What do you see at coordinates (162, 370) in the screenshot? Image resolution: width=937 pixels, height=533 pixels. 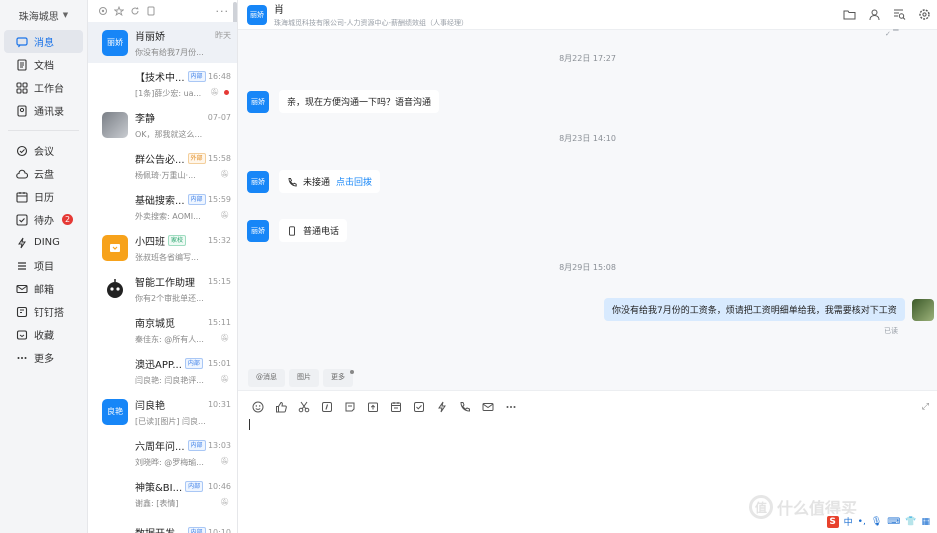 I see `conversation-item: 澳迅APP... 内部 15:01 闫良艳: 闫良艳评... 🔕︎` at bounding box center [162, 370].